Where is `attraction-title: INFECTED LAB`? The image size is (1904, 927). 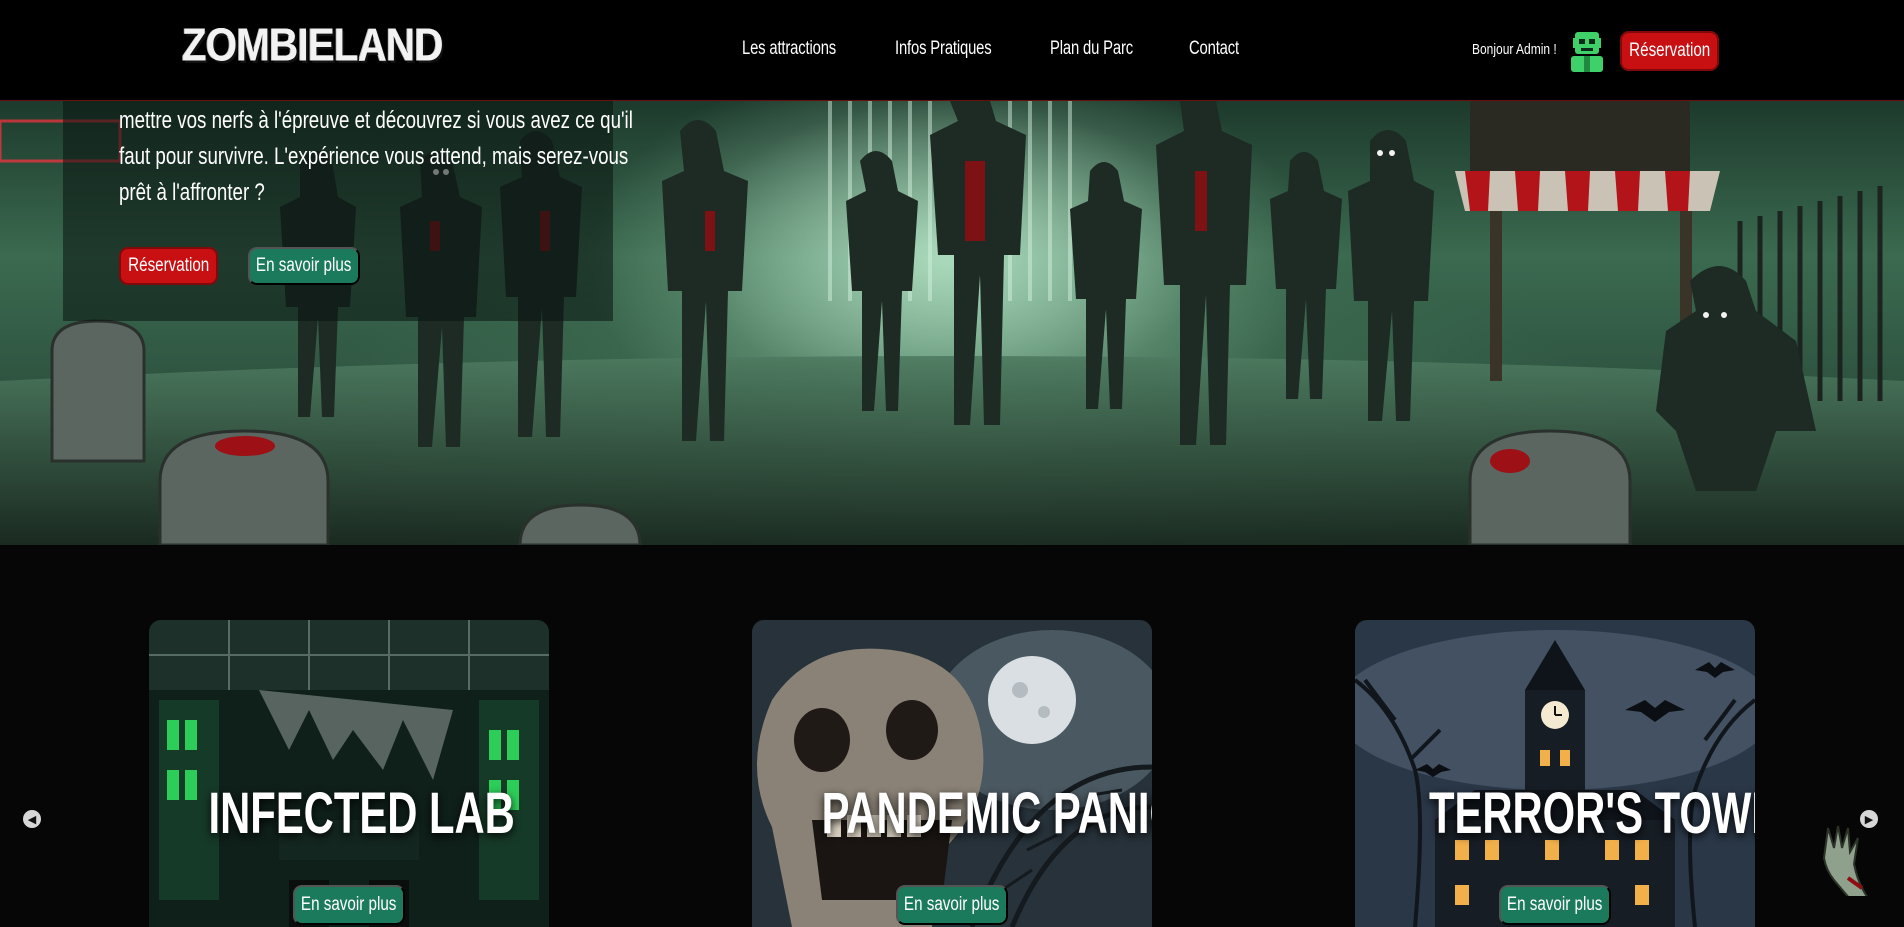 attraction-title: INFECTED LAB is located at coordinates (361, 813).